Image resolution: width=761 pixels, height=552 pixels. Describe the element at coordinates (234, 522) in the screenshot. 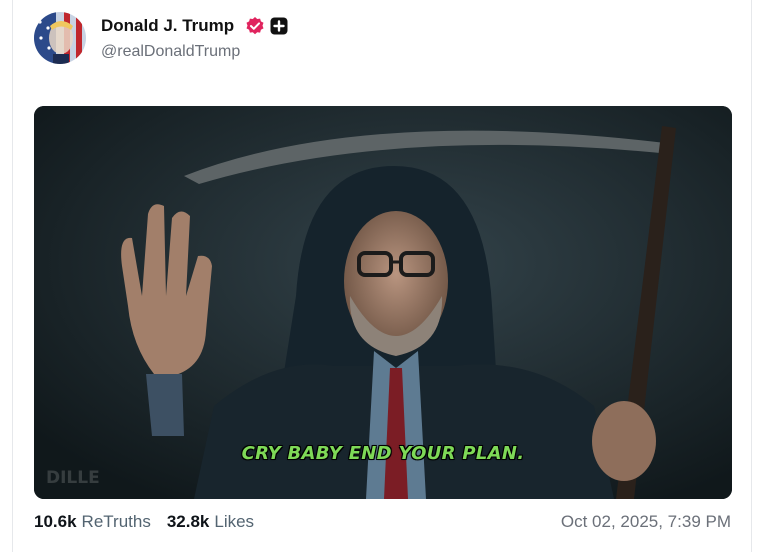

I see `likes-label: Likes` at that location.